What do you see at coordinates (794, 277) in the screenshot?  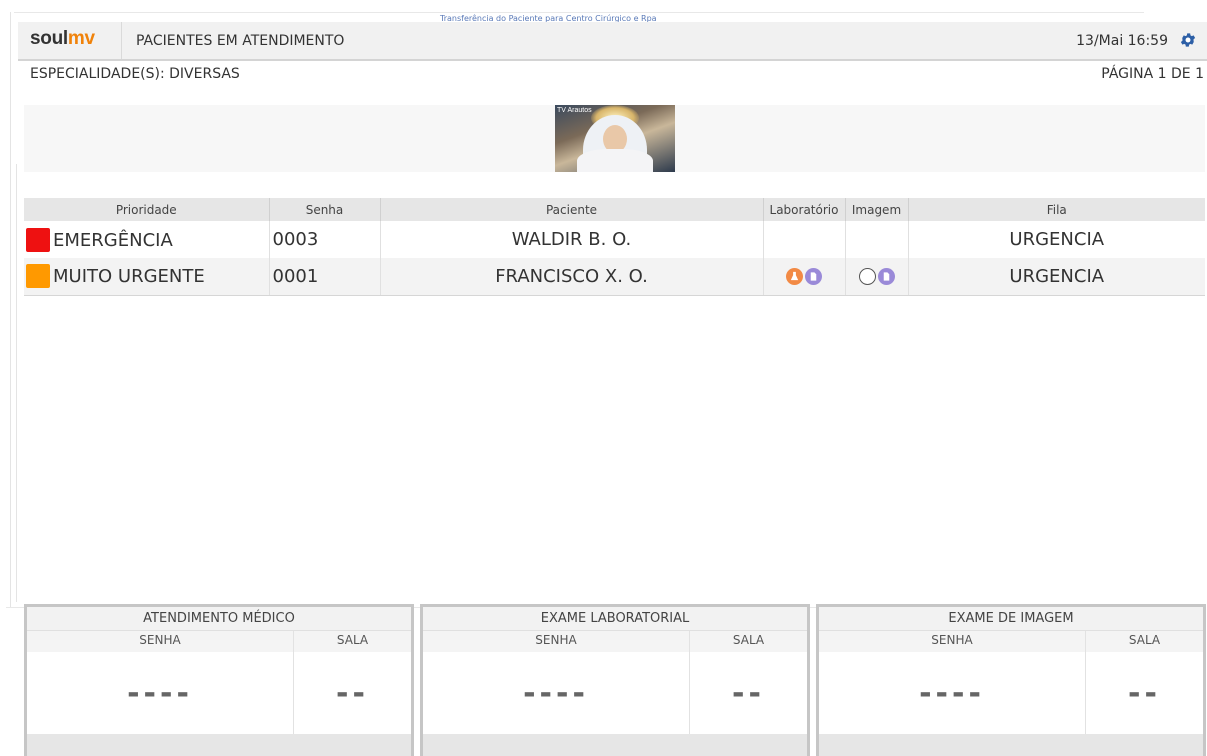 I see `flask-icon` at bounding box center [794, 277].